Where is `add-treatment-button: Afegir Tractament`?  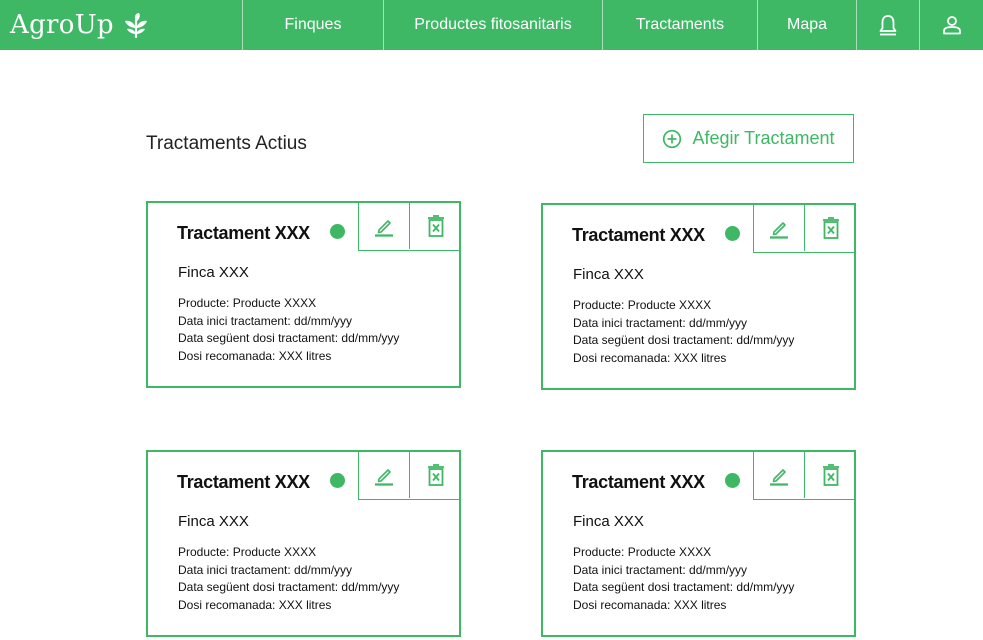
add-treatment-button: Afegir Tractament is located at coordinates (748, 138).